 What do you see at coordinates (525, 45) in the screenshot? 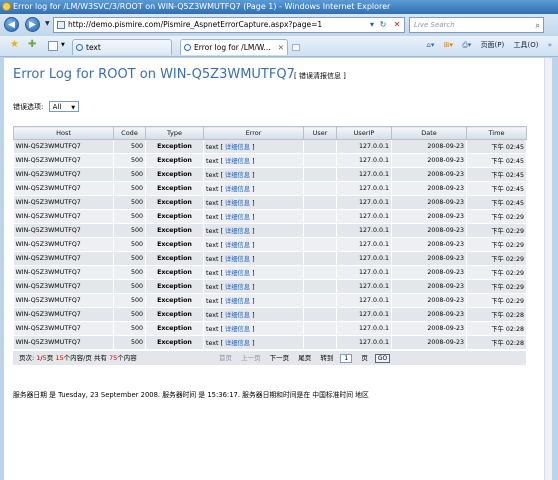
I see `tools-menu: 工具(O)` at bounding box center [525, 45].